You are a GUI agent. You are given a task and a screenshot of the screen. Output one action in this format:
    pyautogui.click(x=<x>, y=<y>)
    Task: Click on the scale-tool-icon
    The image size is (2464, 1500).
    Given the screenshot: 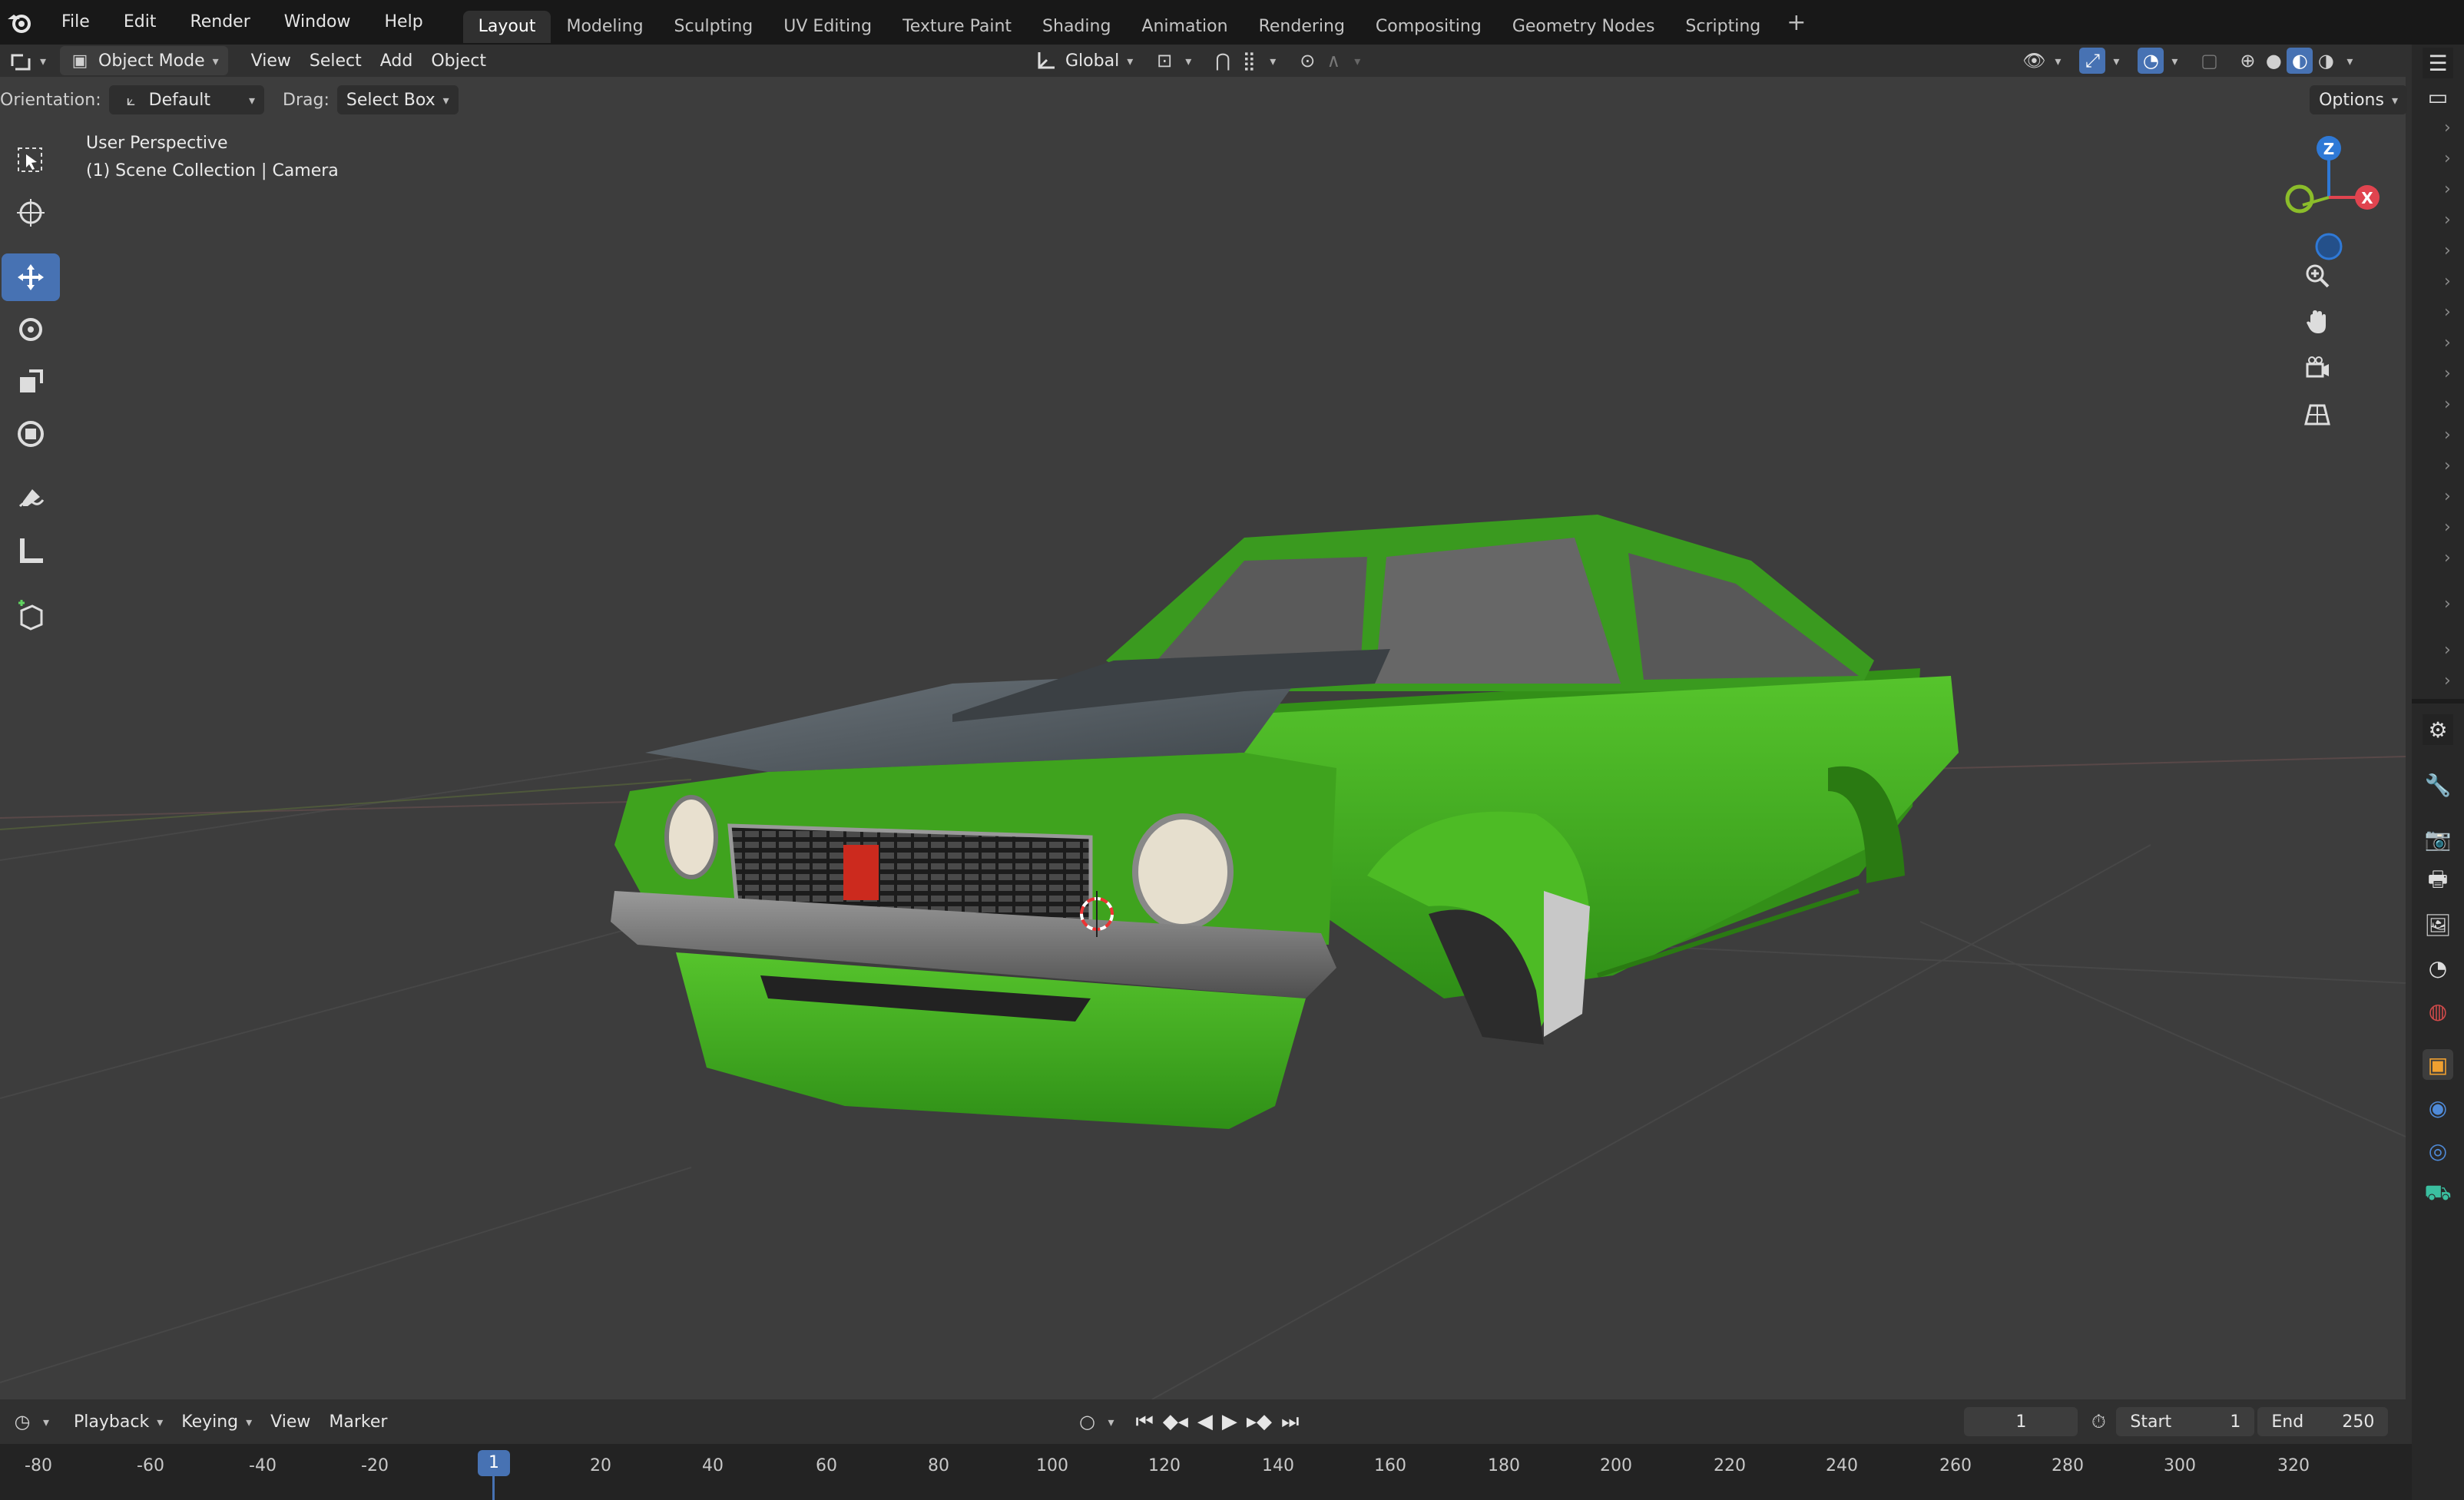 What is the action you would take?
    pyautogui.click(x=31, y=382)
    